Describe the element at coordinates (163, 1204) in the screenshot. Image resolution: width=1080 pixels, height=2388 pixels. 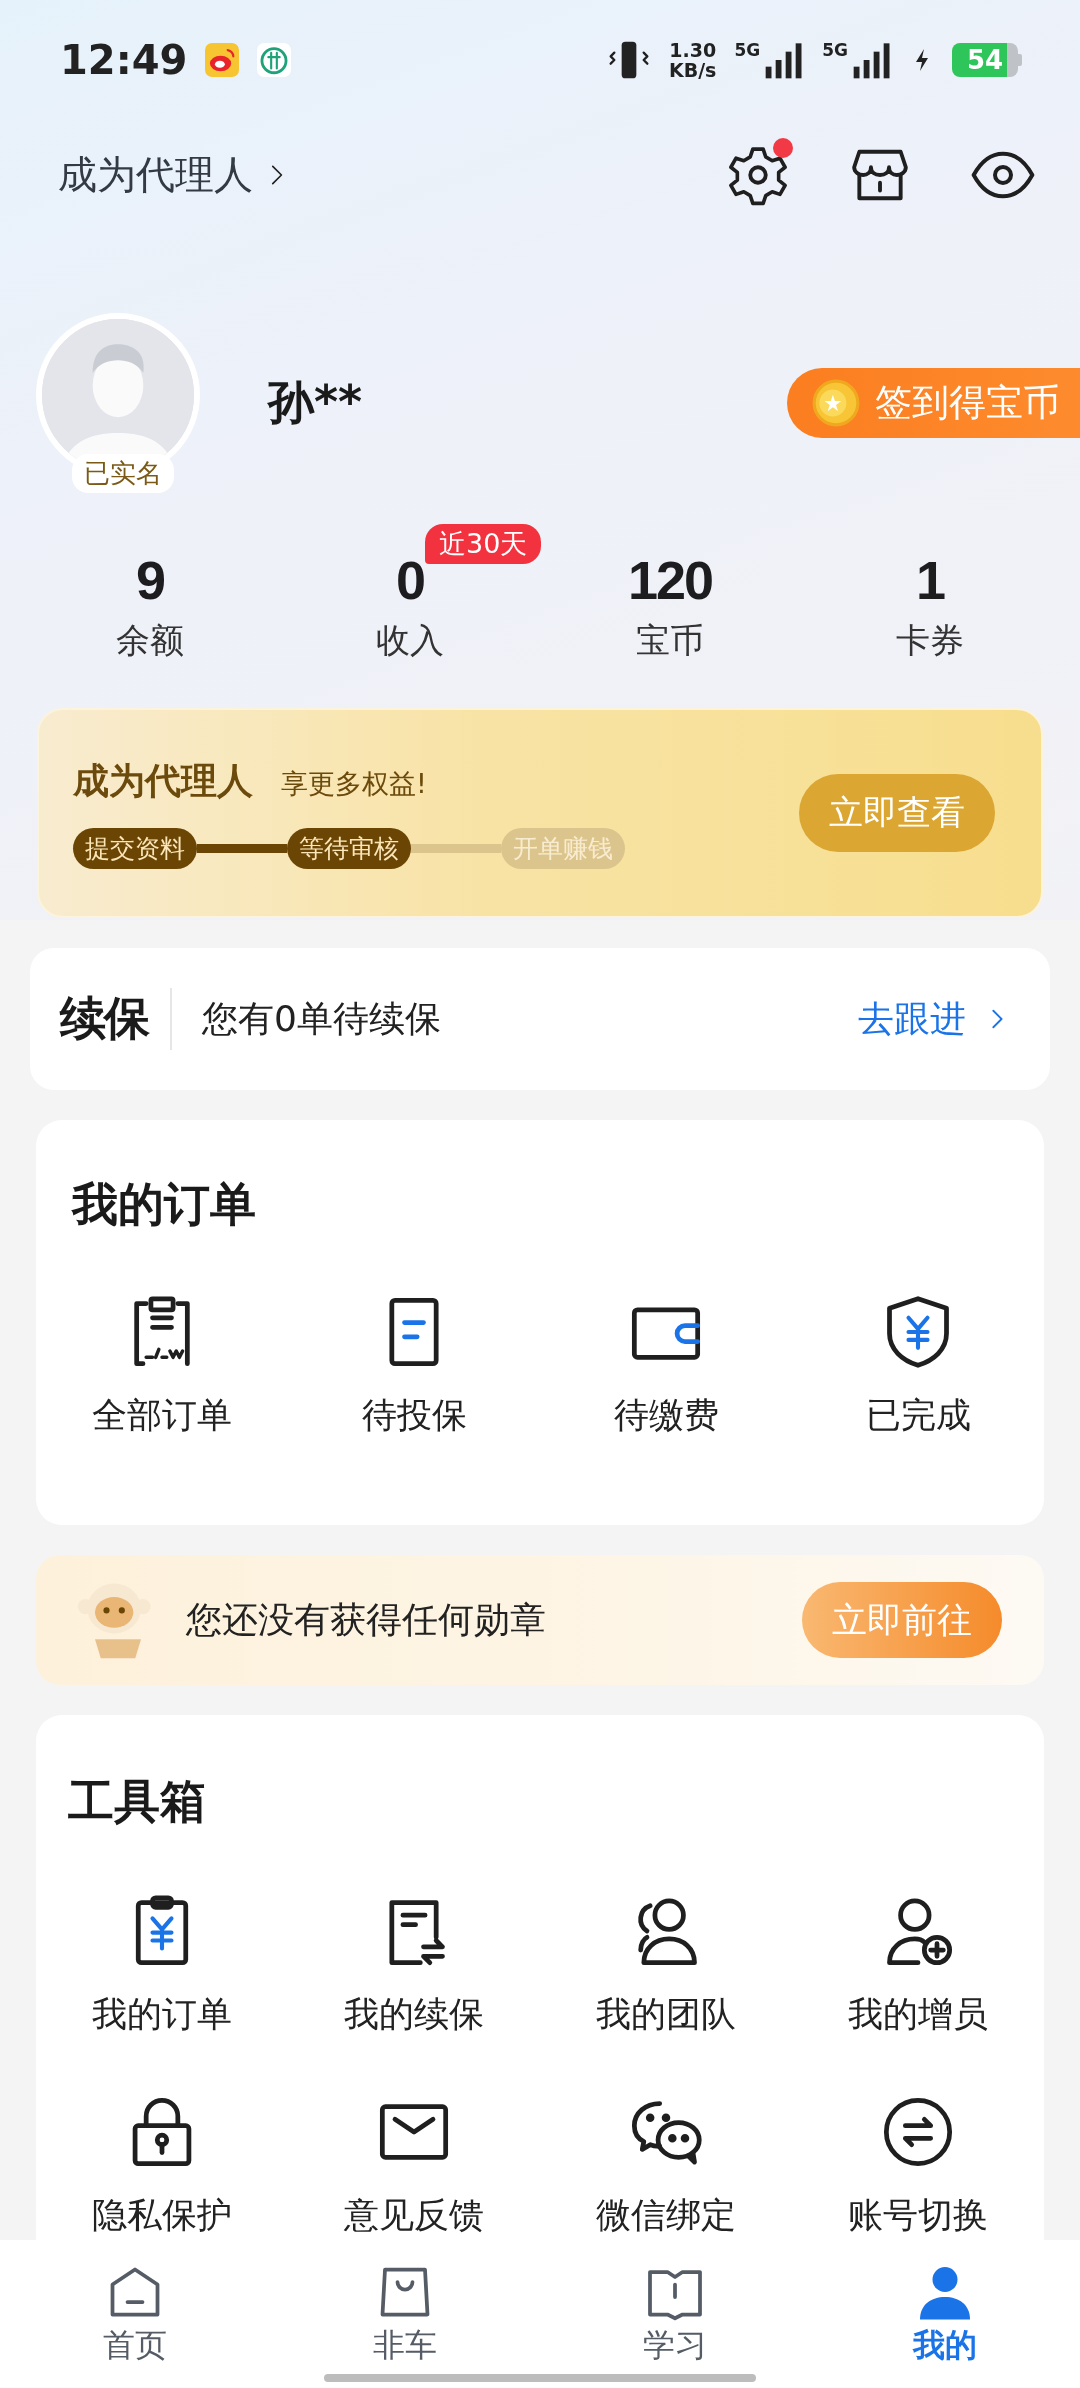
I see `section-title: 我的订单` at that location.